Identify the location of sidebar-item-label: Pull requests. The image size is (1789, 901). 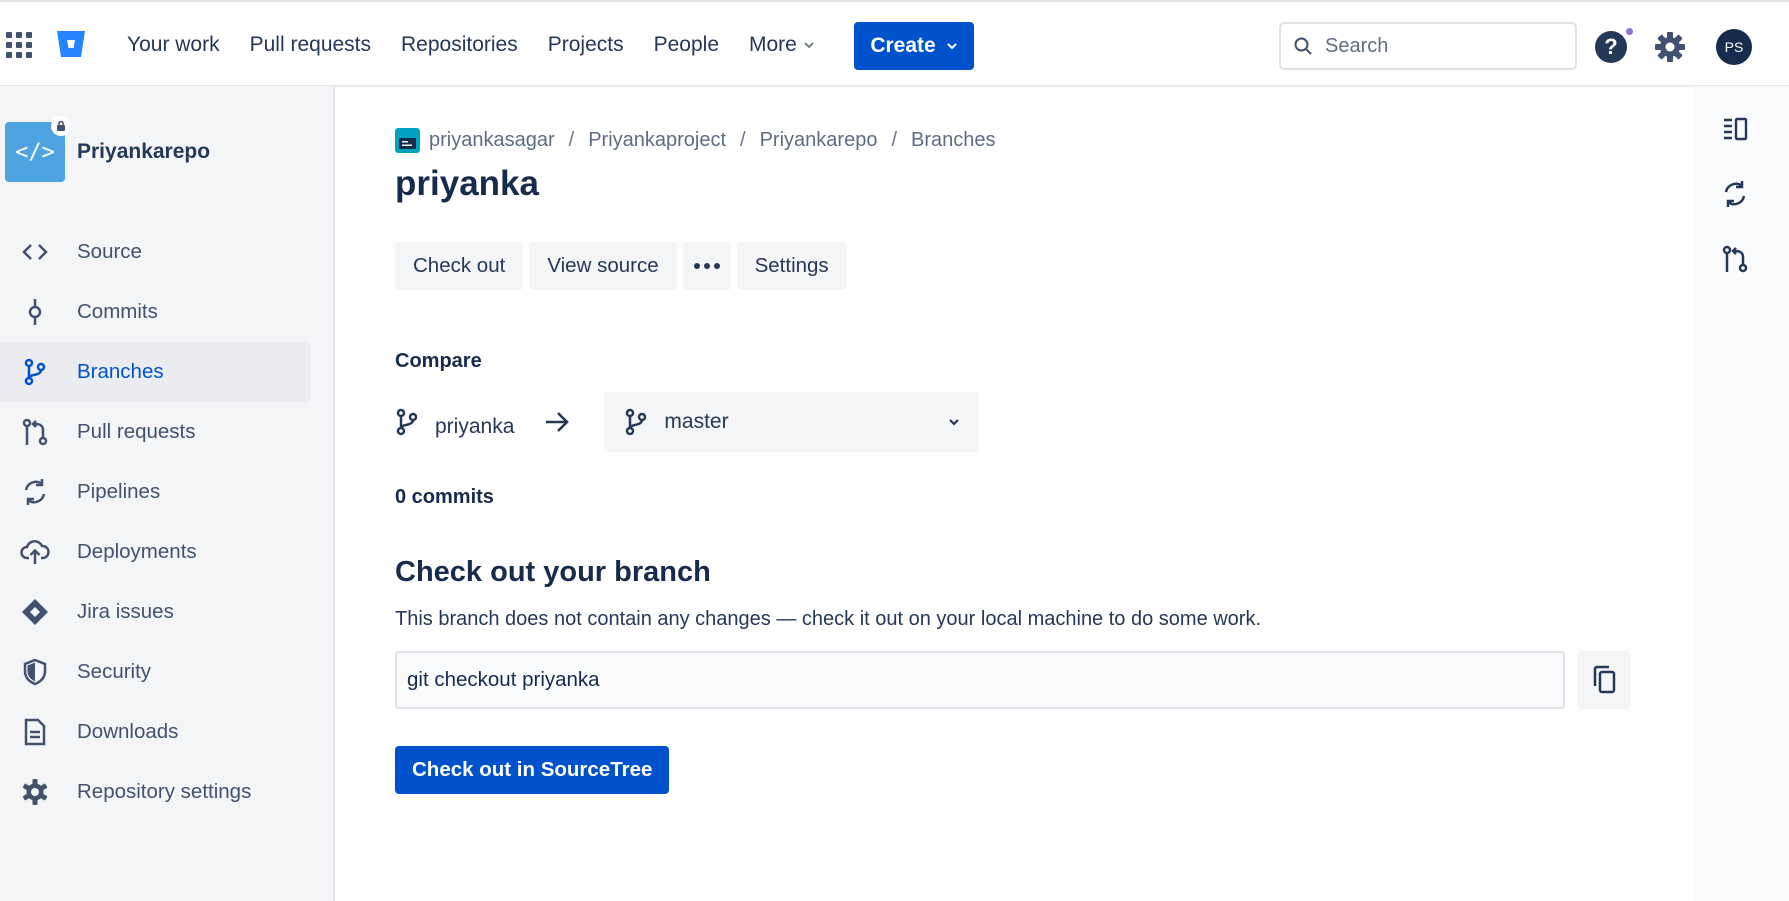
(136, 431).